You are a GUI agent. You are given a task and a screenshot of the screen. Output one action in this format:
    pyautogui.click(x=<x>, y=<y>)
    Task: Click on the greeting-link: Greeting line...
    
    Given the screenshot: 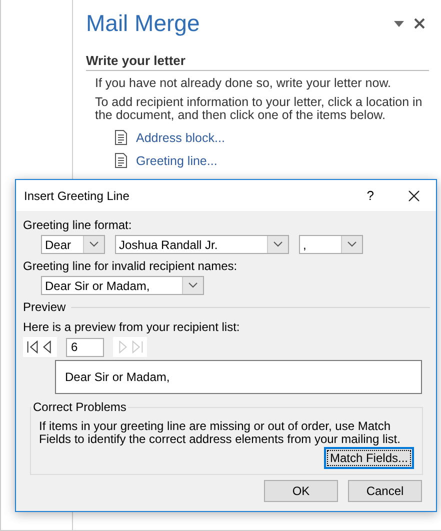 What is the action you would take?
    pyautogui.click(x=177, y=161)
    